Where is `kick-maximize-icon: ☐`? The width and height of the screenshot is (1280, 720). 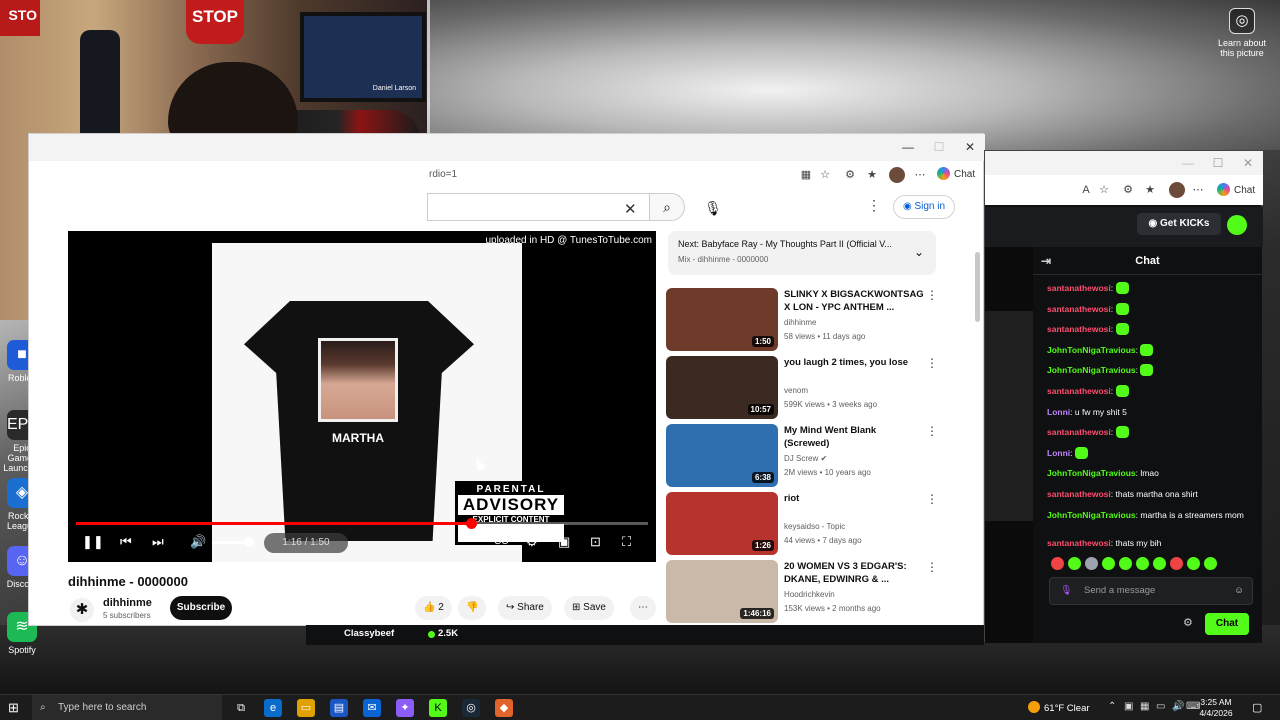 kick-maximize-icon: ☐ is located at coordinates (1218, 163).